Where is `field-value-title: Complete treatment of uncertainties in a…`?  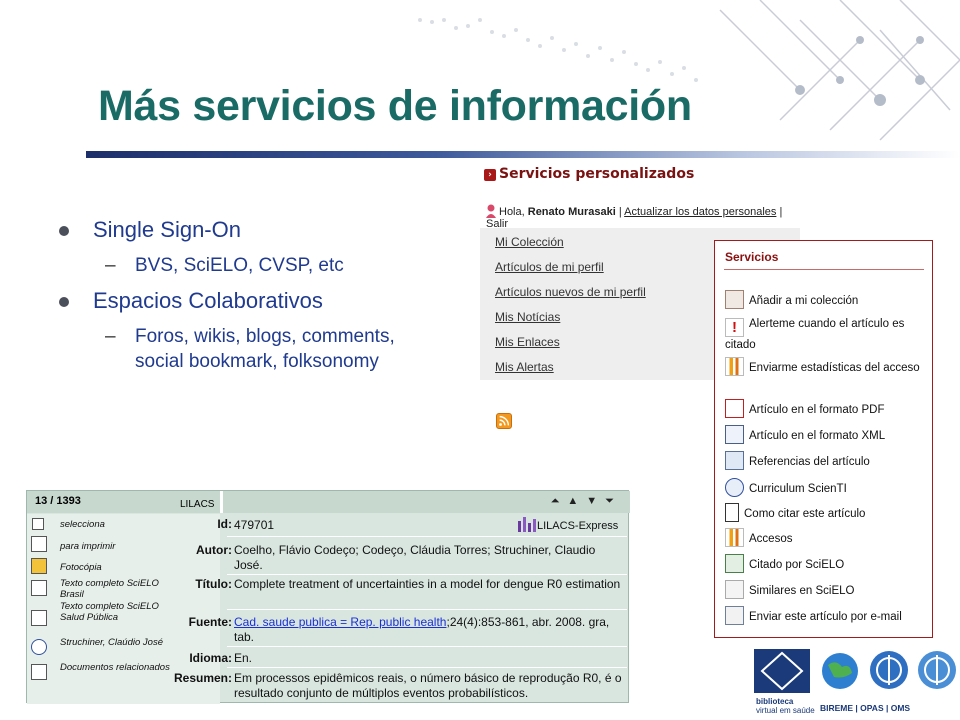
field-value-title: Complete treatment of uncertainties in a… is located at coordinates (427, 584).